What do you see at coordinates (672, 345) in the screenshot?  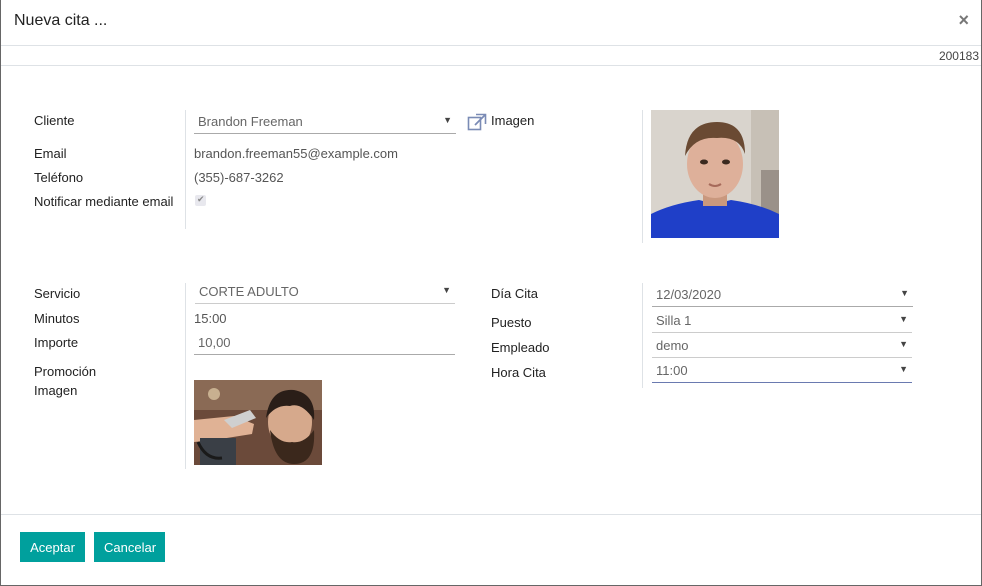 I see `empleado-value: demo` at bounding box center [672, 345].